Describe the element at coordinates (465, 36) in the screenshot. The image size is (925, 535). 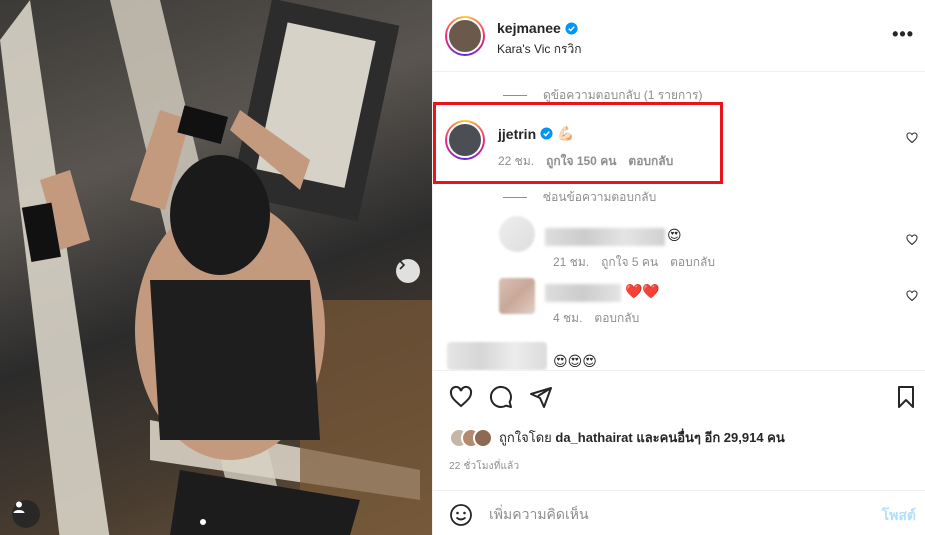
I see `author-avatar` at that location.